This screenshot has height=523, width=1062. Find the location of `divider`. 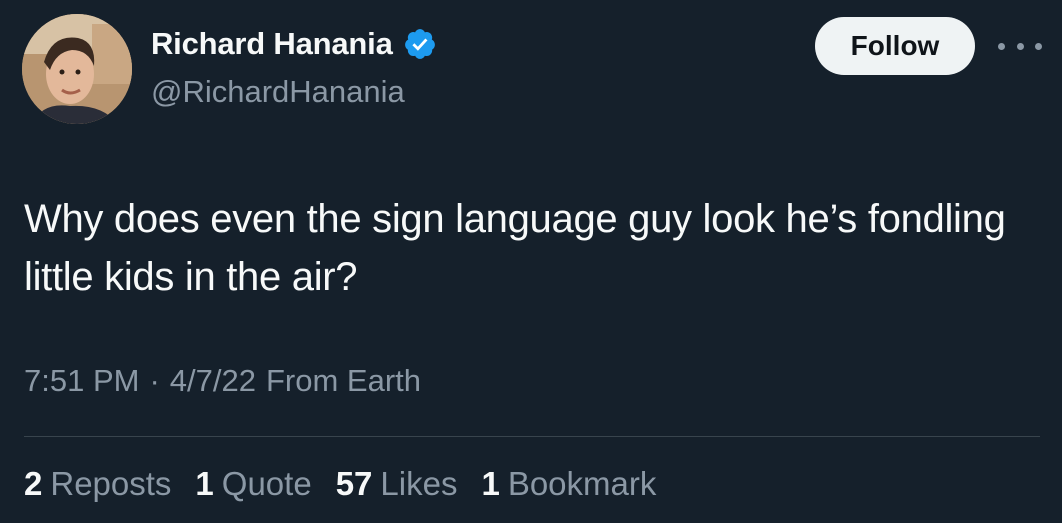

divider is located at coordinates (532, 436).